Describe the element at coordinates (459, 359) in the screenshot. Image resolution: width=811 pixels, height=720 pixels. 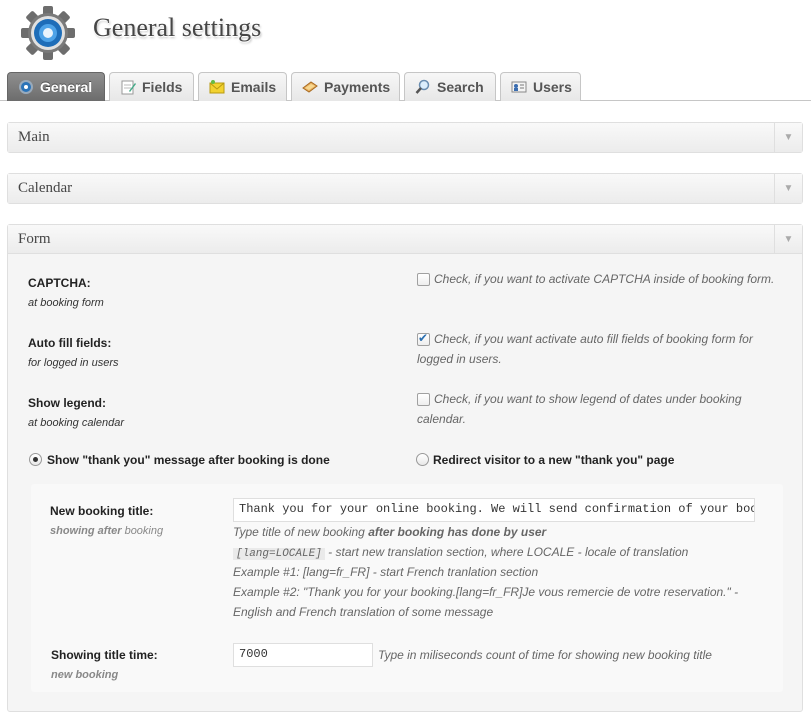
I see `autofill-description-line2: logged in users.` at that location.